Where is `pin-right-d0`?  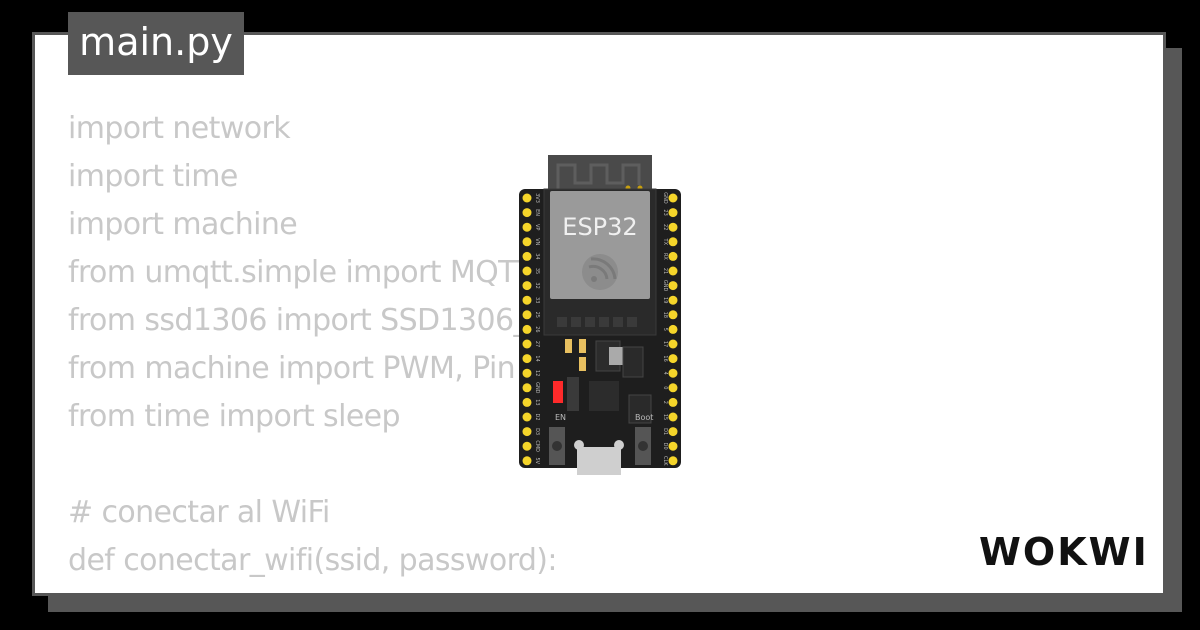
pin-right-d0 is located at coordinates (673, 446).